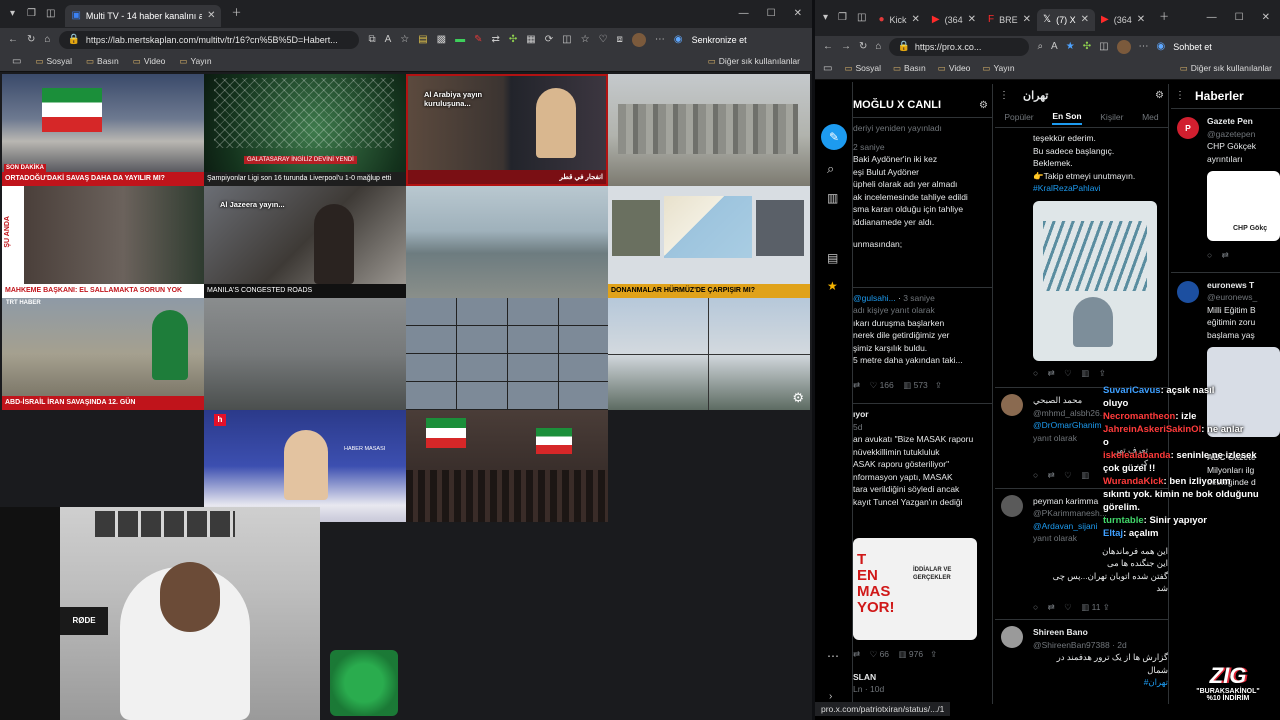 The width and height of the screenshot is (1280, 720). Describe the element at coordinates (585, 40) in the screenshot. I see `favorites-icon: ☆` at that location.